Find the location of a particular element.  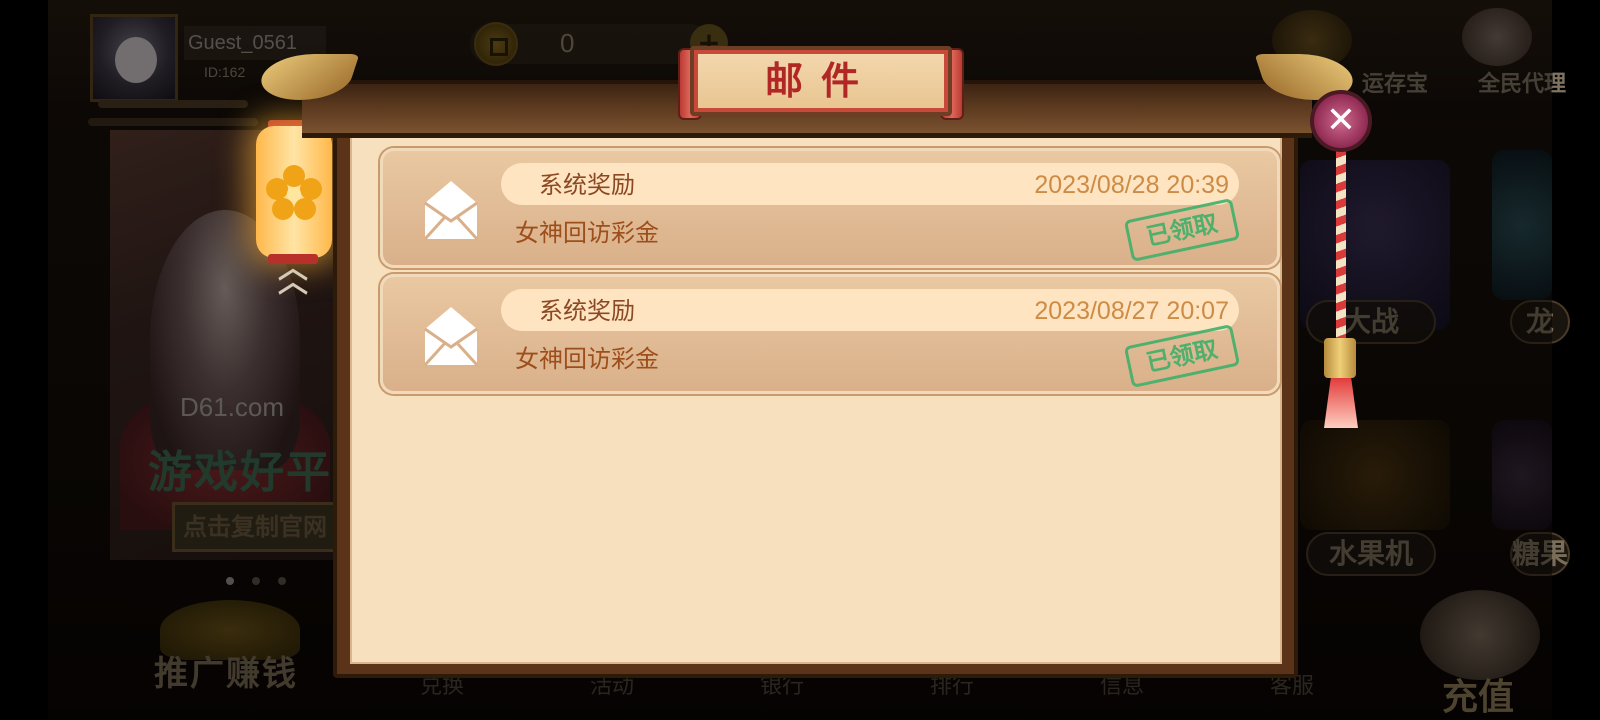

mail-item: 系统奖励 2023/08/27 20:07 女神回访彩金 已领取 is located at coordinates (830, 334).